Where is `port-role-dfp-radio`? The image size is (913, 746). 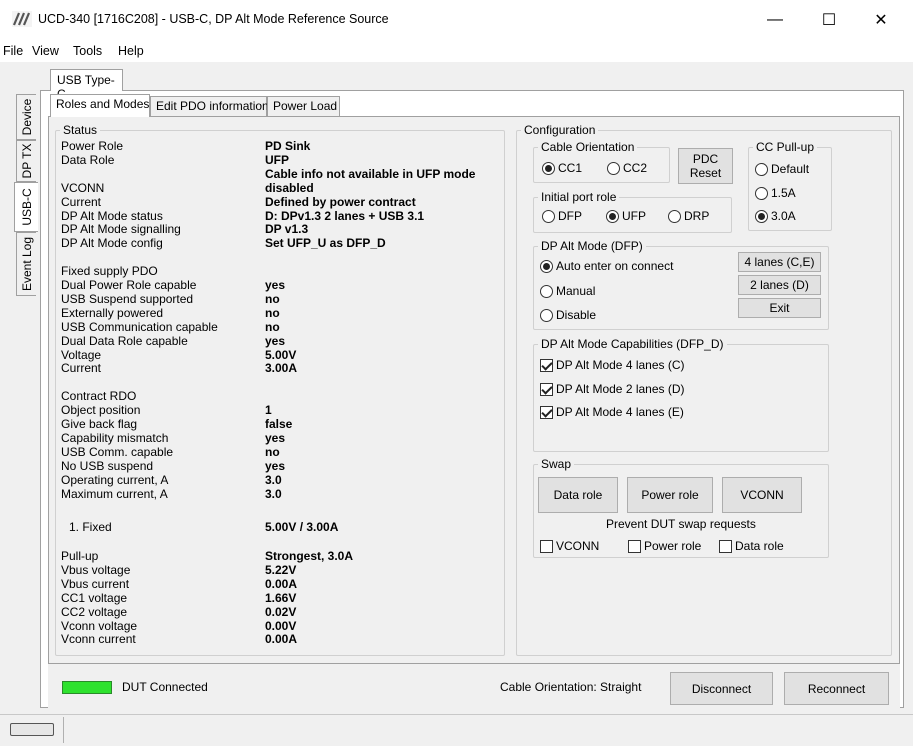 port-role-dfp-radio is located at coordinates (548, 216).